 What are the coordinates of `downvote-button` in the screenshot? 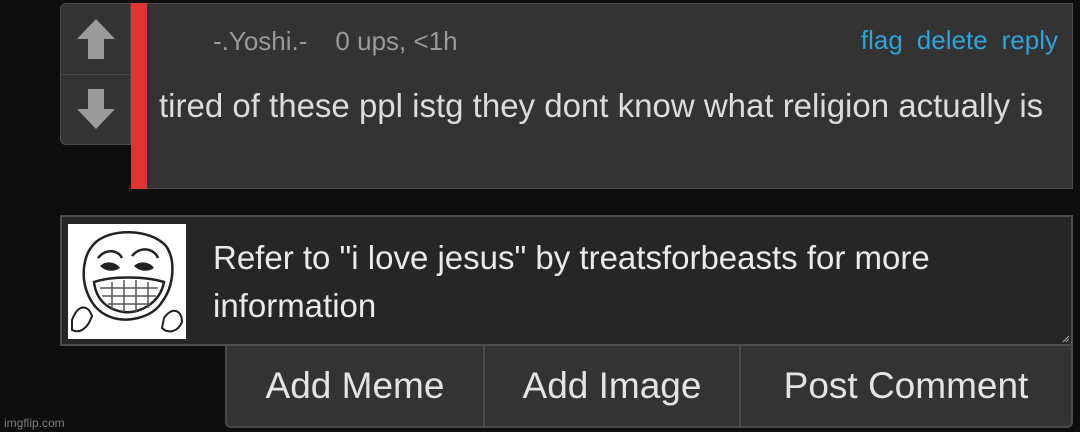 It's located at (95, 109).